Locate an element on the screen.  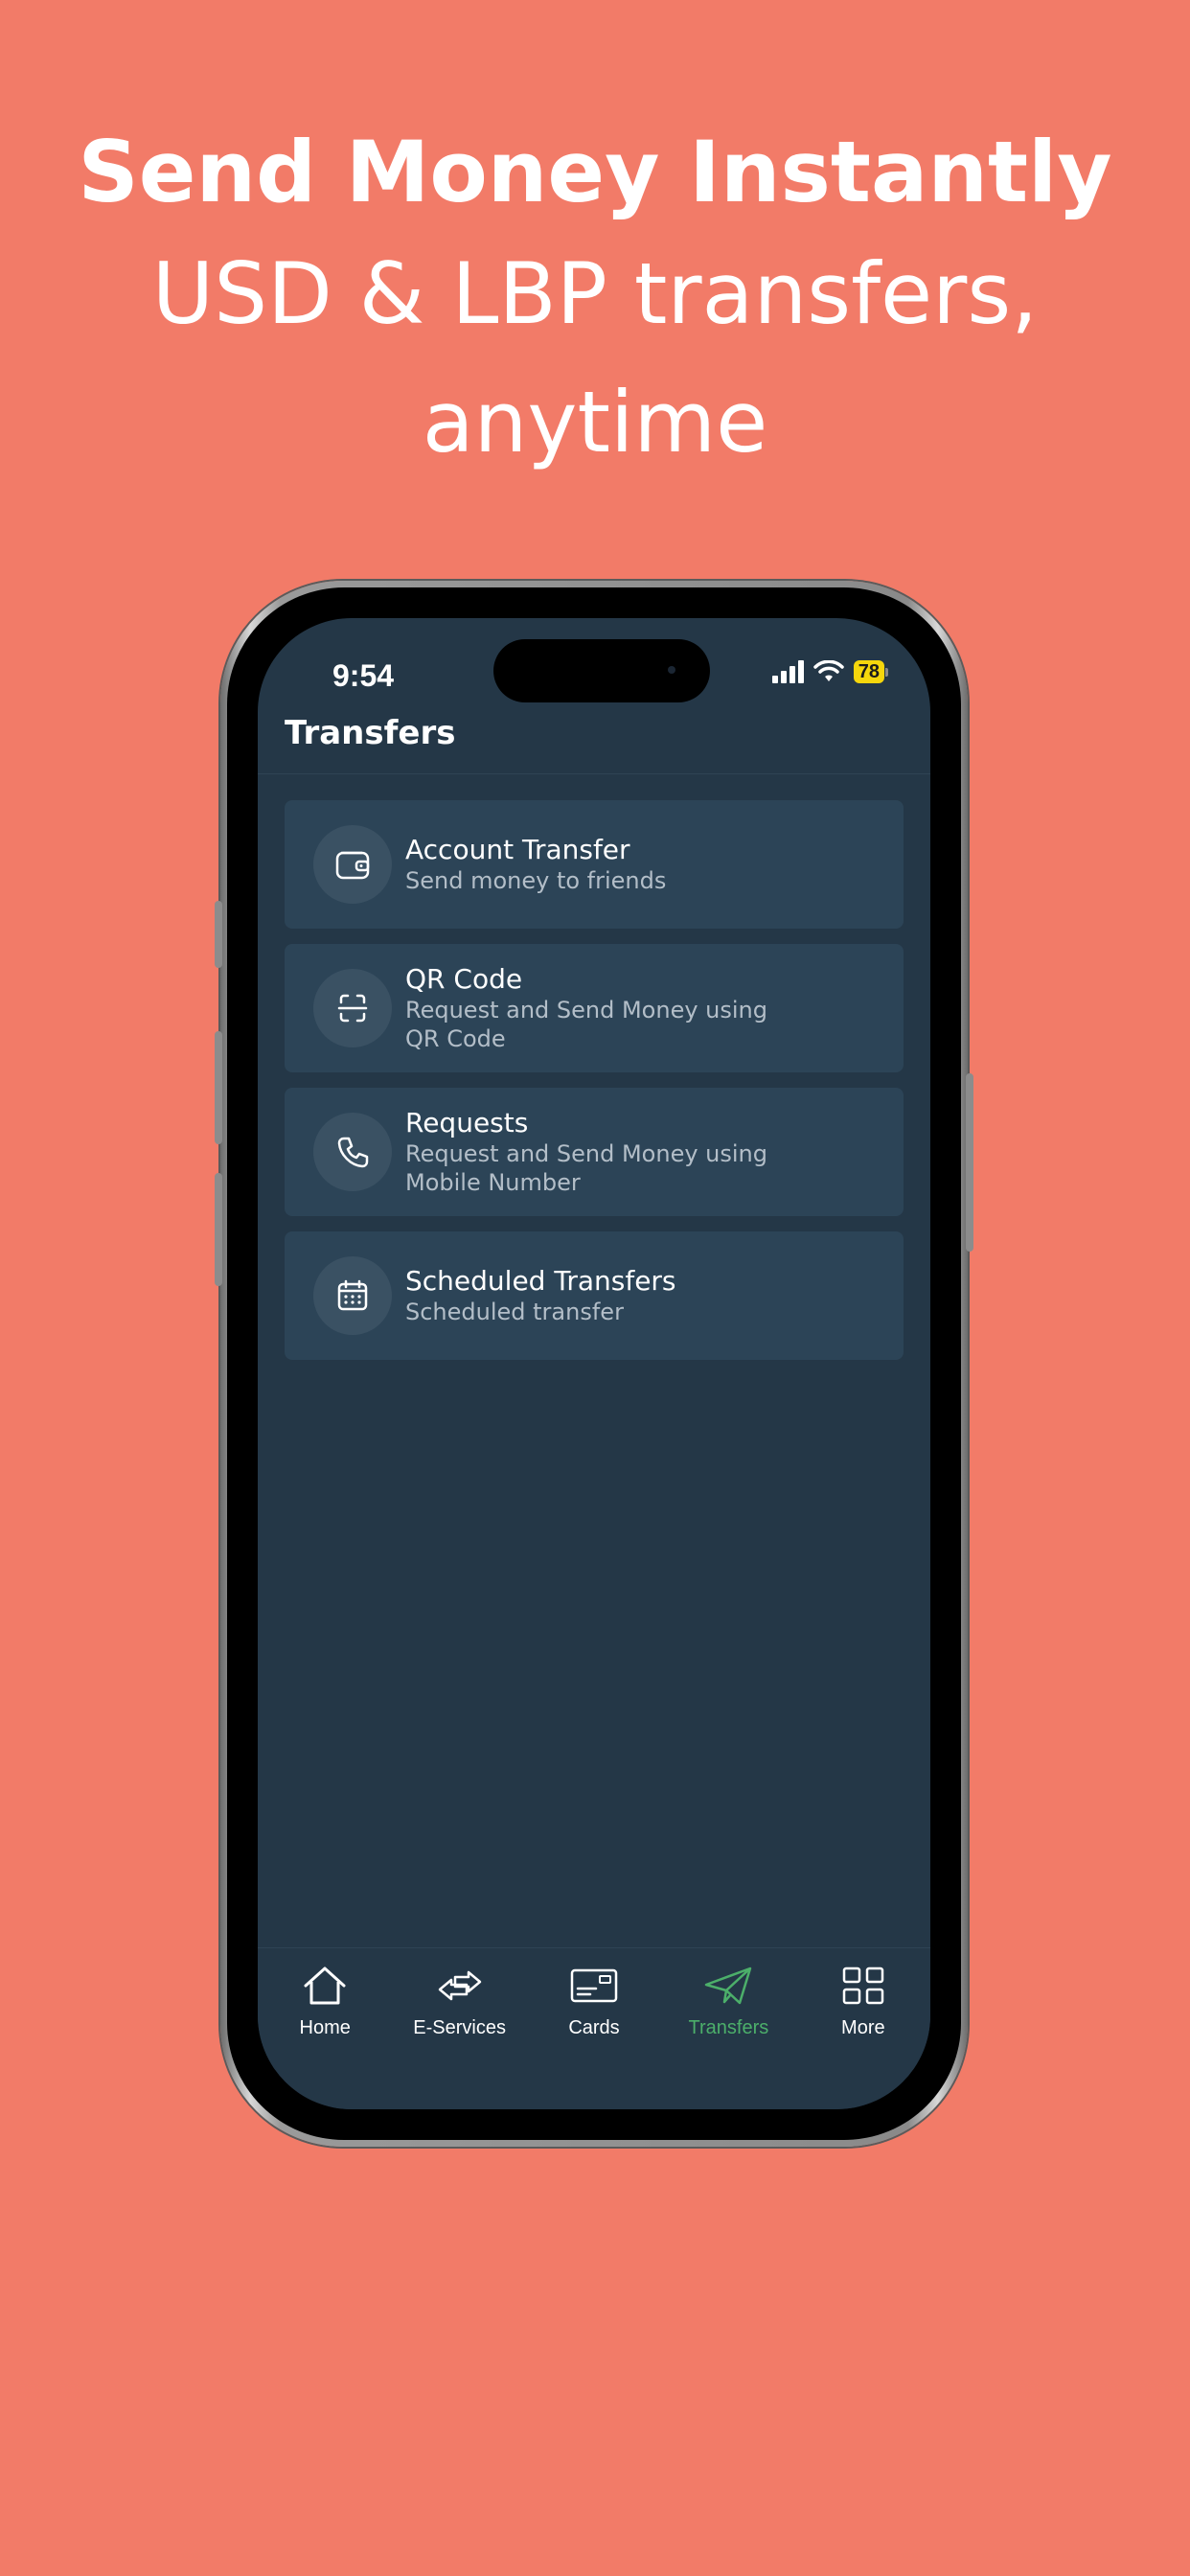
tab-home: Home is located at coordinates (325, 2028).